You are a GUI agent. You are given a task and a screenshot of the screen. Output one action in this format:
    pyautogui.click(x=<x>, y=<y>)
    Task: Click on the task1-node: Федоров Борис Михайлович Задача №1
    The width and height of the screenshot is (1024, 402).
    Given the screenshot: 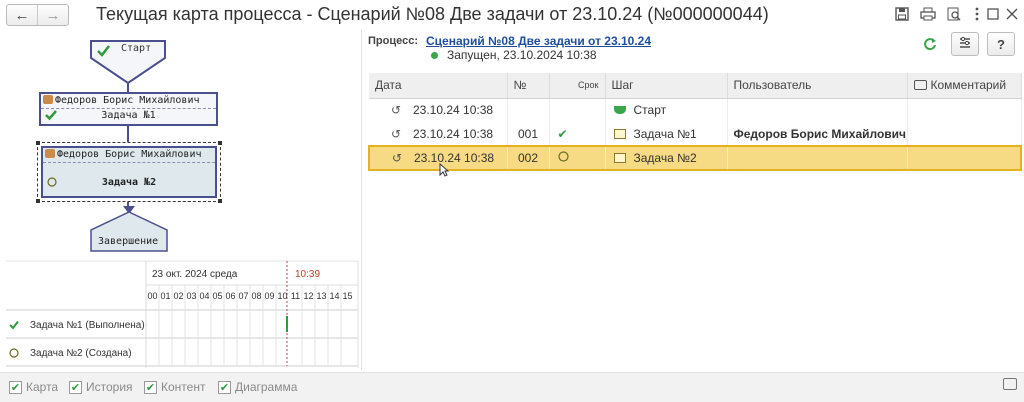 What is the action you would take?
    pyautogui.click(x=128, y=109)
    